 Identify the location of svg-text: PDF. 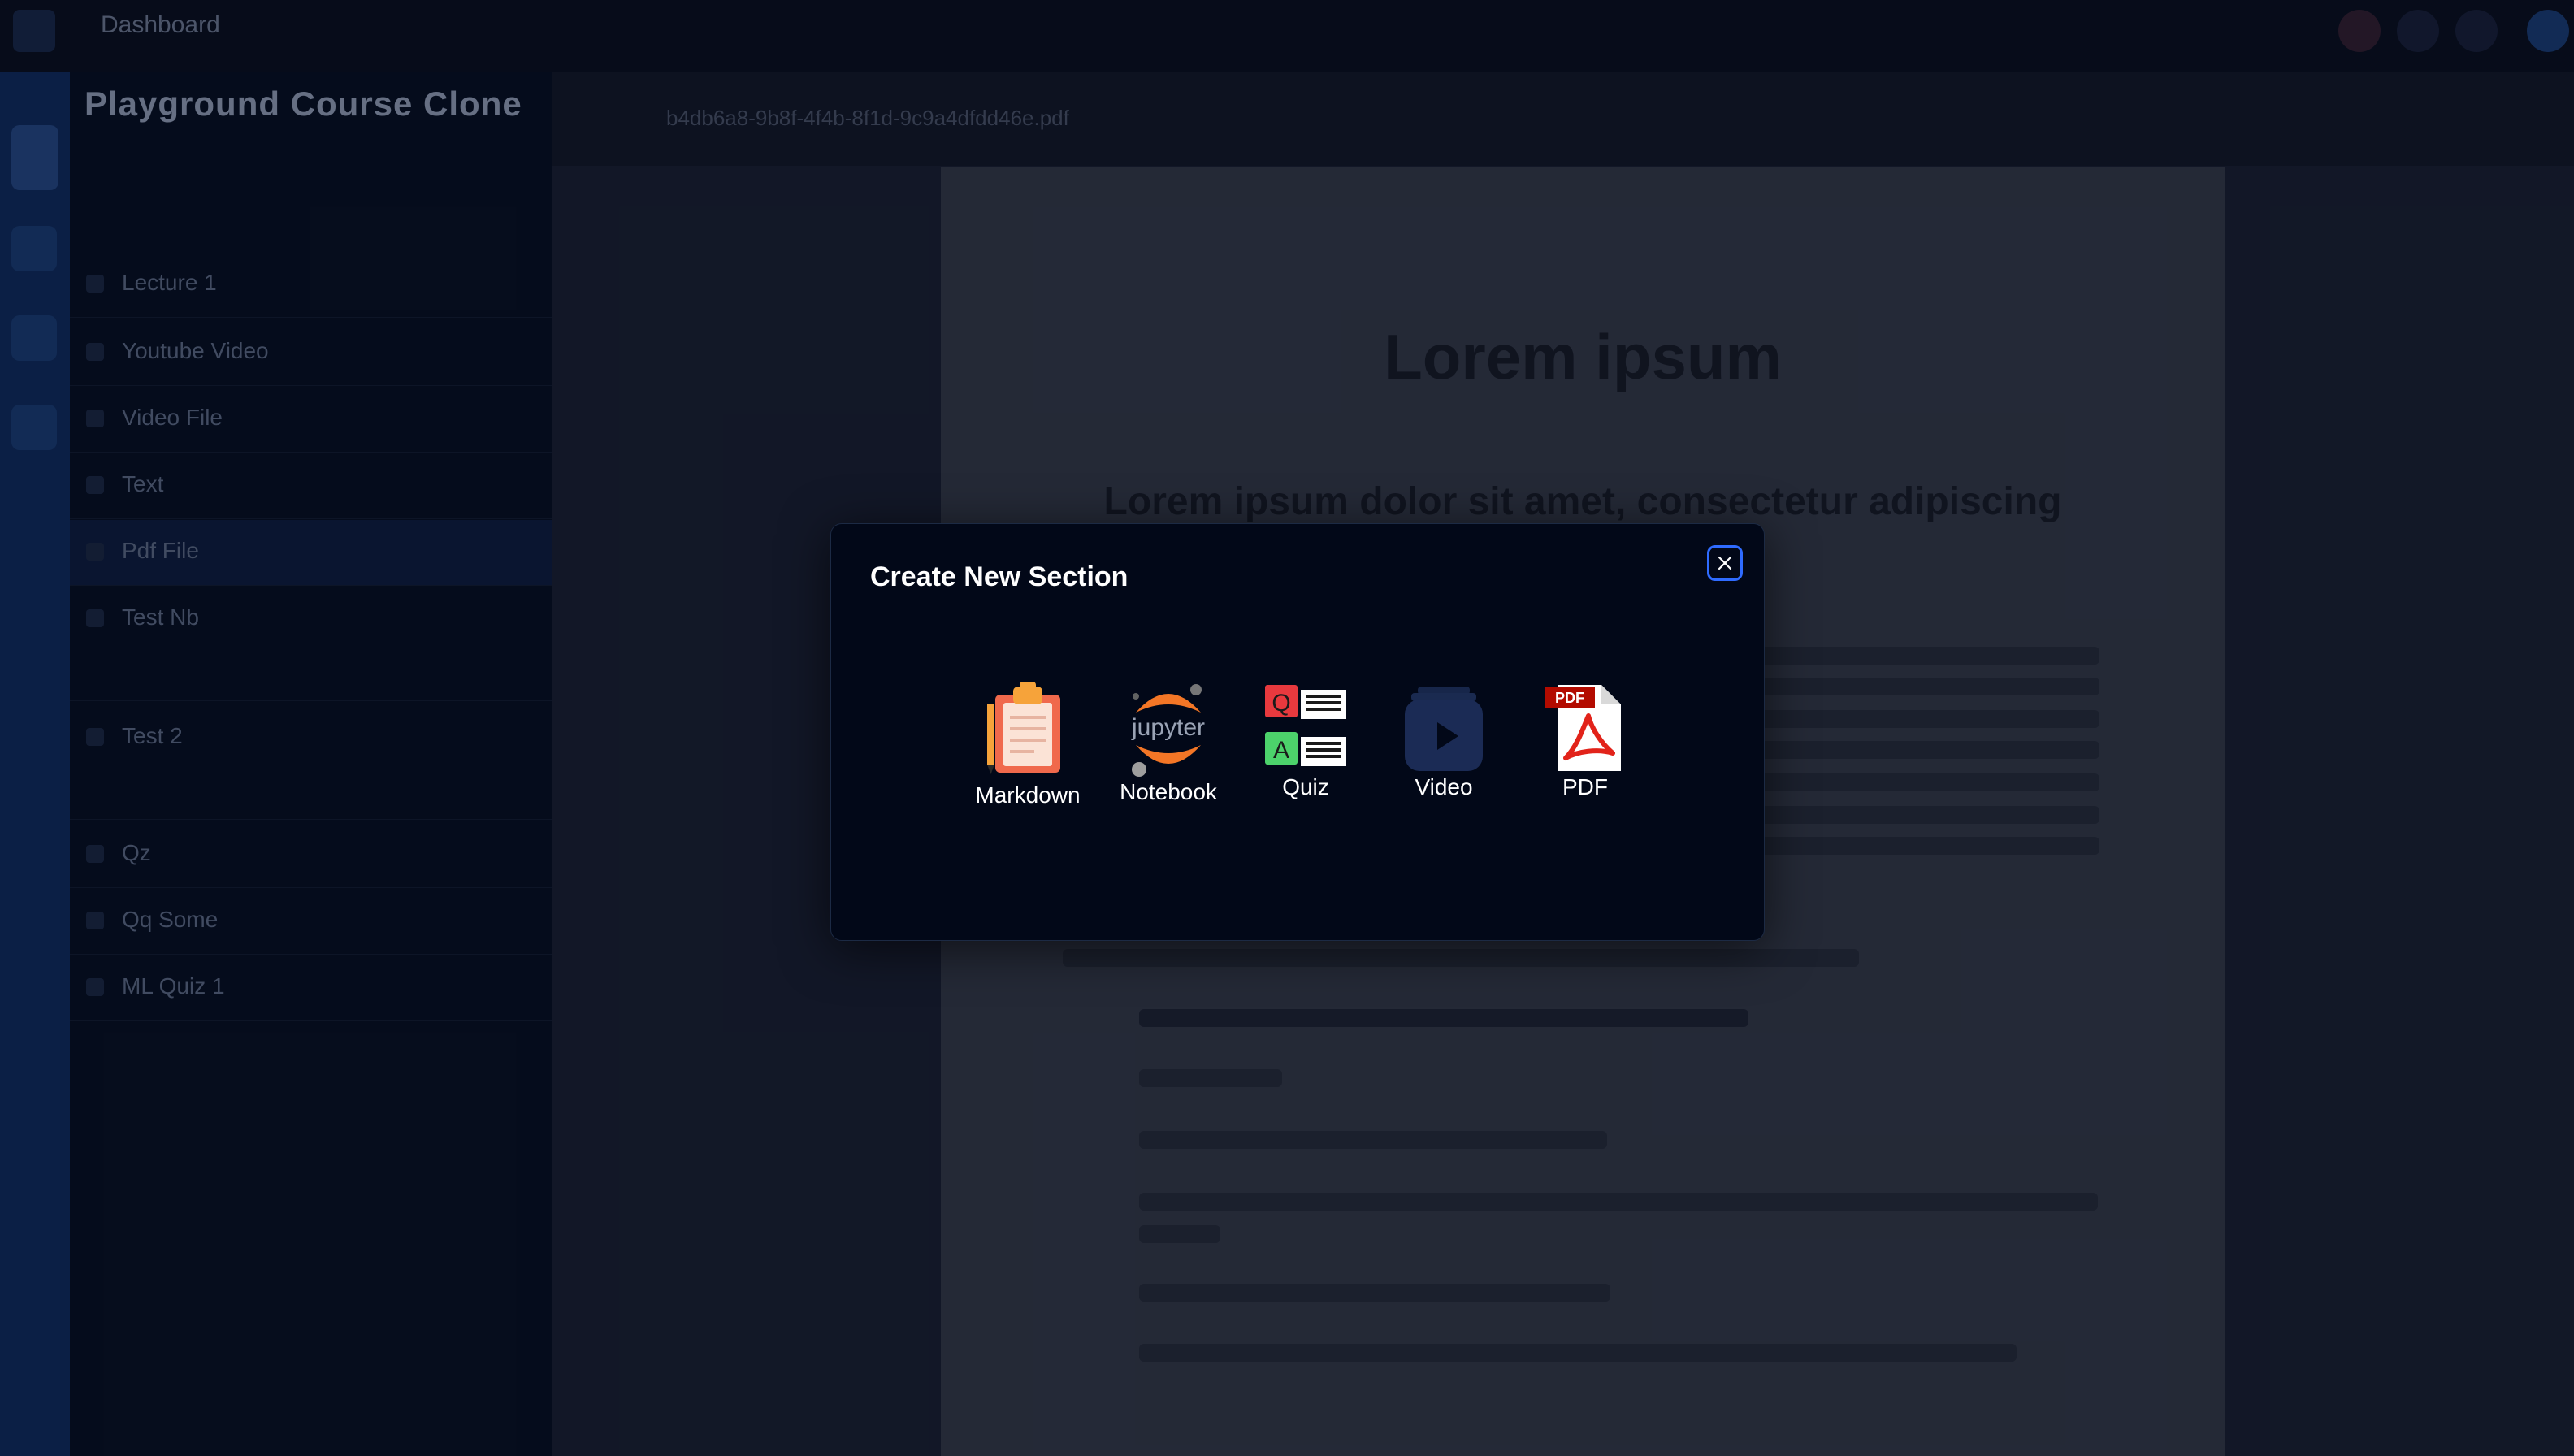
(1570, 698).